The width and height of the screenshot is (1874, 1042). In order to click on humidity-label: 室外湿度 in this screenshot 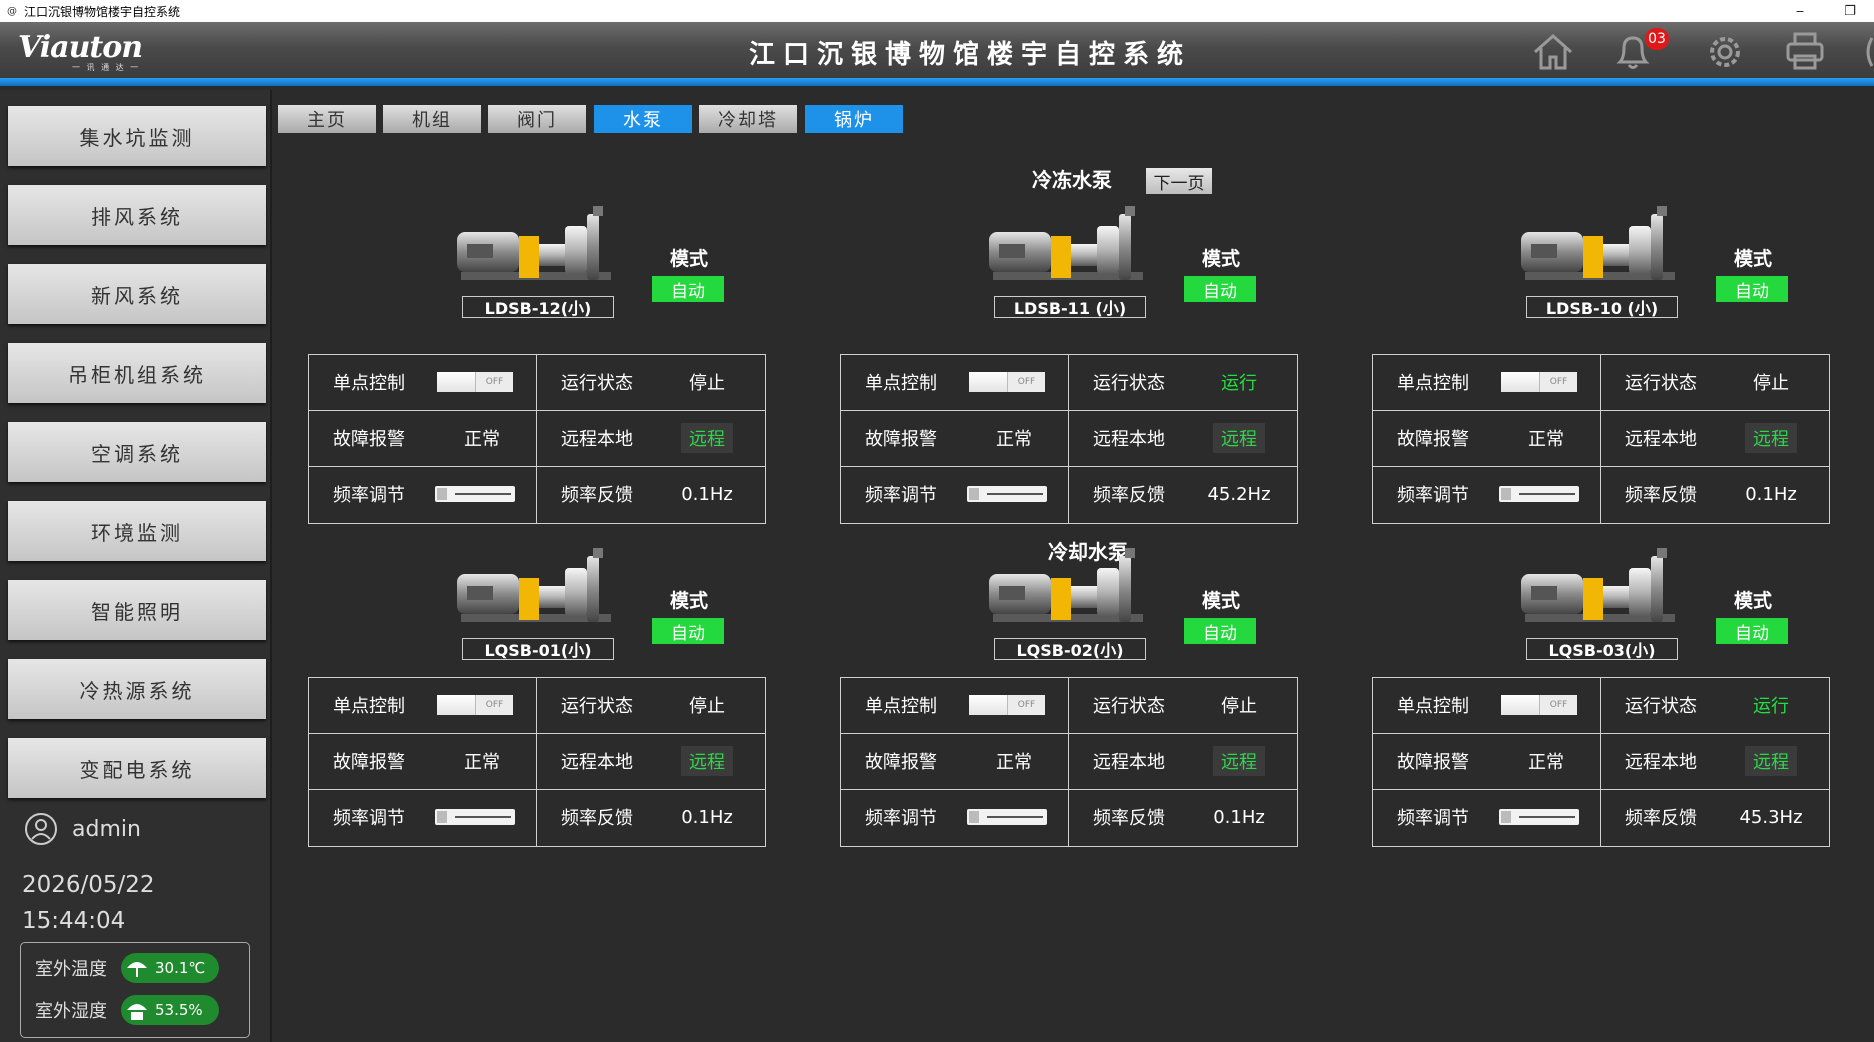, I will do `click(71, 1011)`.